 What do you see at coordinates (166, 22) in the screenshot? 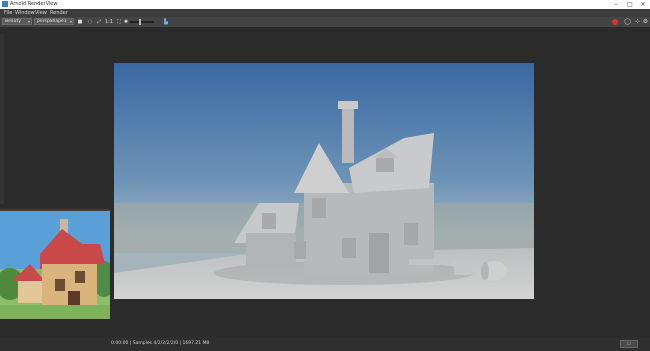
I see `color-correct-icon: ▙` at bounding box center [166, 22].